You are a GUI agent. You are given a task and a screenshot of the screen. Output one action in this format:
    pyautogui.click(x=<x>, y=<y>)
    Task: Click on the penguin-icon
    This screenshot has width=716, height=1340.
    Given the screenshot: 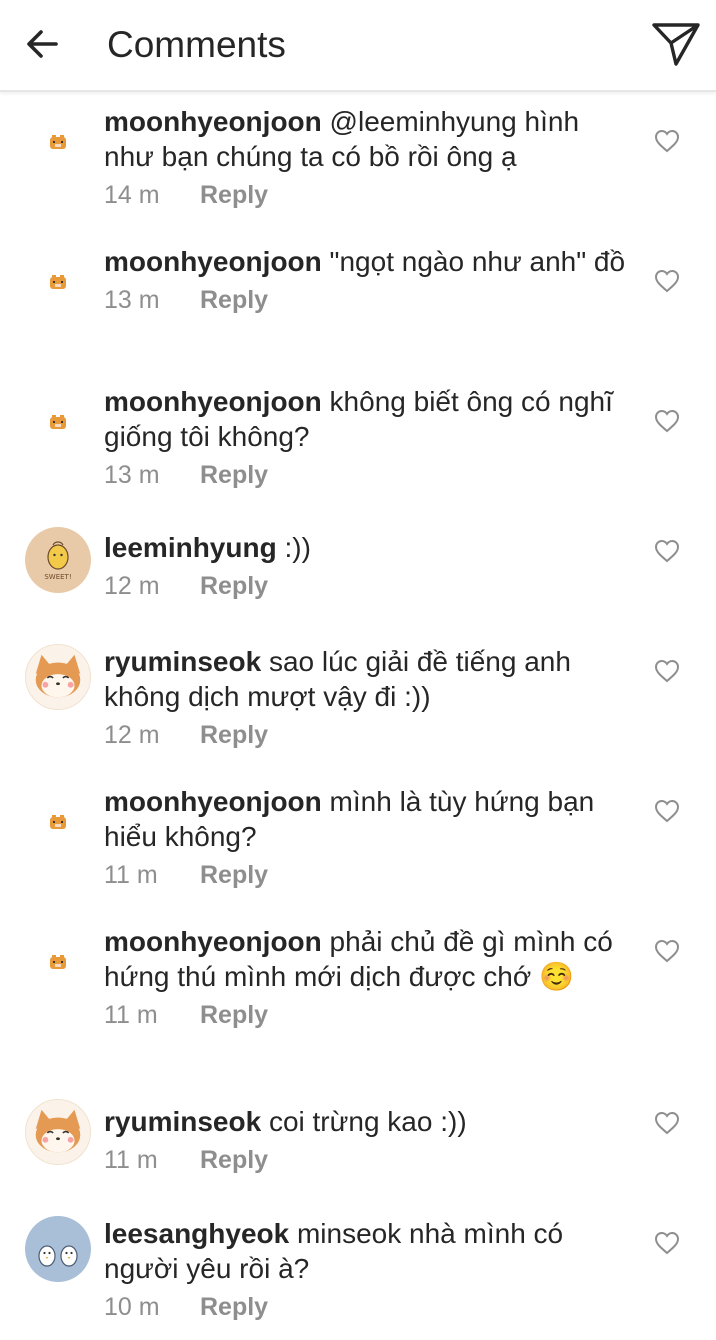 What is the action you would take?
    pyautogui.click(x=58, y=1256)
    